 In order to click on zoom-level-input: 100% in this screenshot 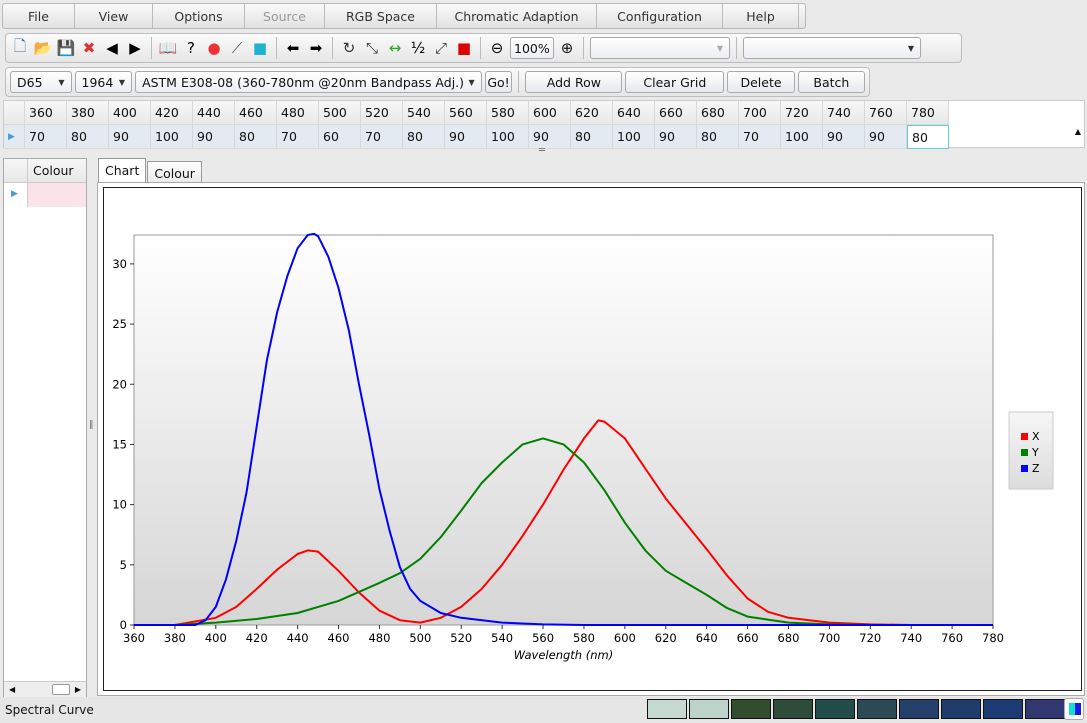, I will do `click(532, 48)`.